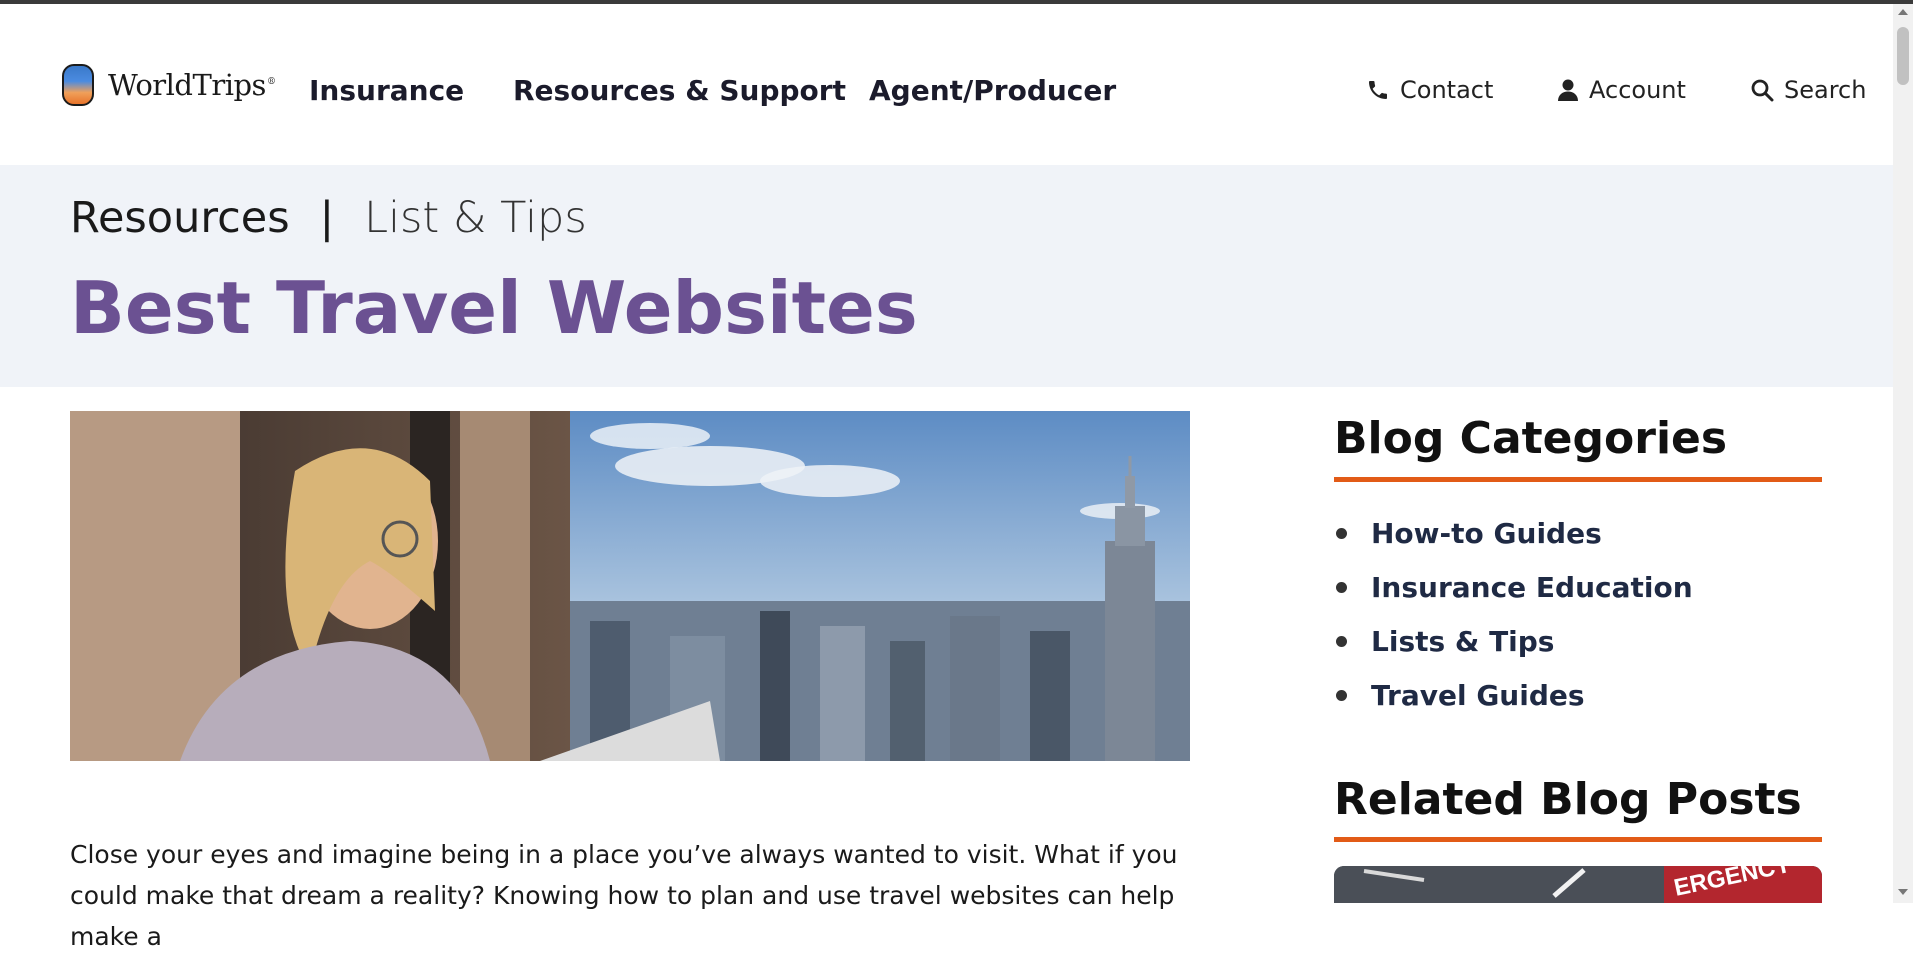 Image resolution: width=1913 pixels, height=957 pixels. I want to click on nav-resources-support: Resources & Support, so click(679, 90).